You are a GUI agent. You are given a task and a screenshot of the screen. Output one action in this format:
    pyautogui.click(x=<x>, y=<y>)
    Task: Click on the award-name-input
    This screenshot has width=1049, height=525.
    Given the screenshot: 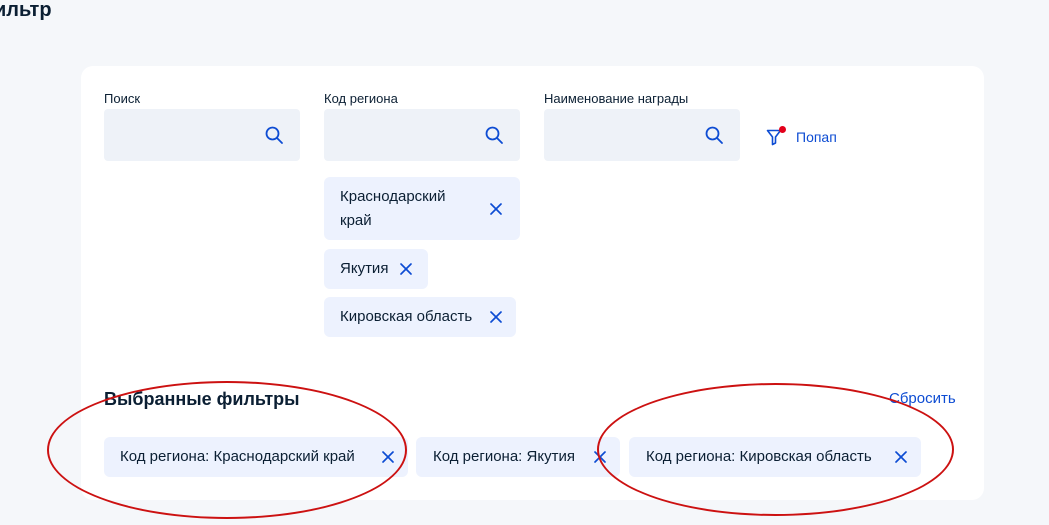 What is the action you would take?
    pyautogui.click(x=642, y=135)
    